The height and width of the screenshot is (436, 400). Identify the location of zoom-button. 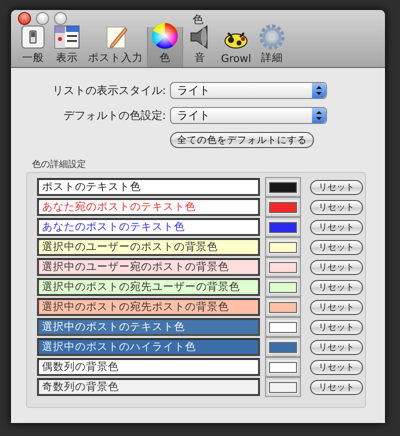
(60, 18).